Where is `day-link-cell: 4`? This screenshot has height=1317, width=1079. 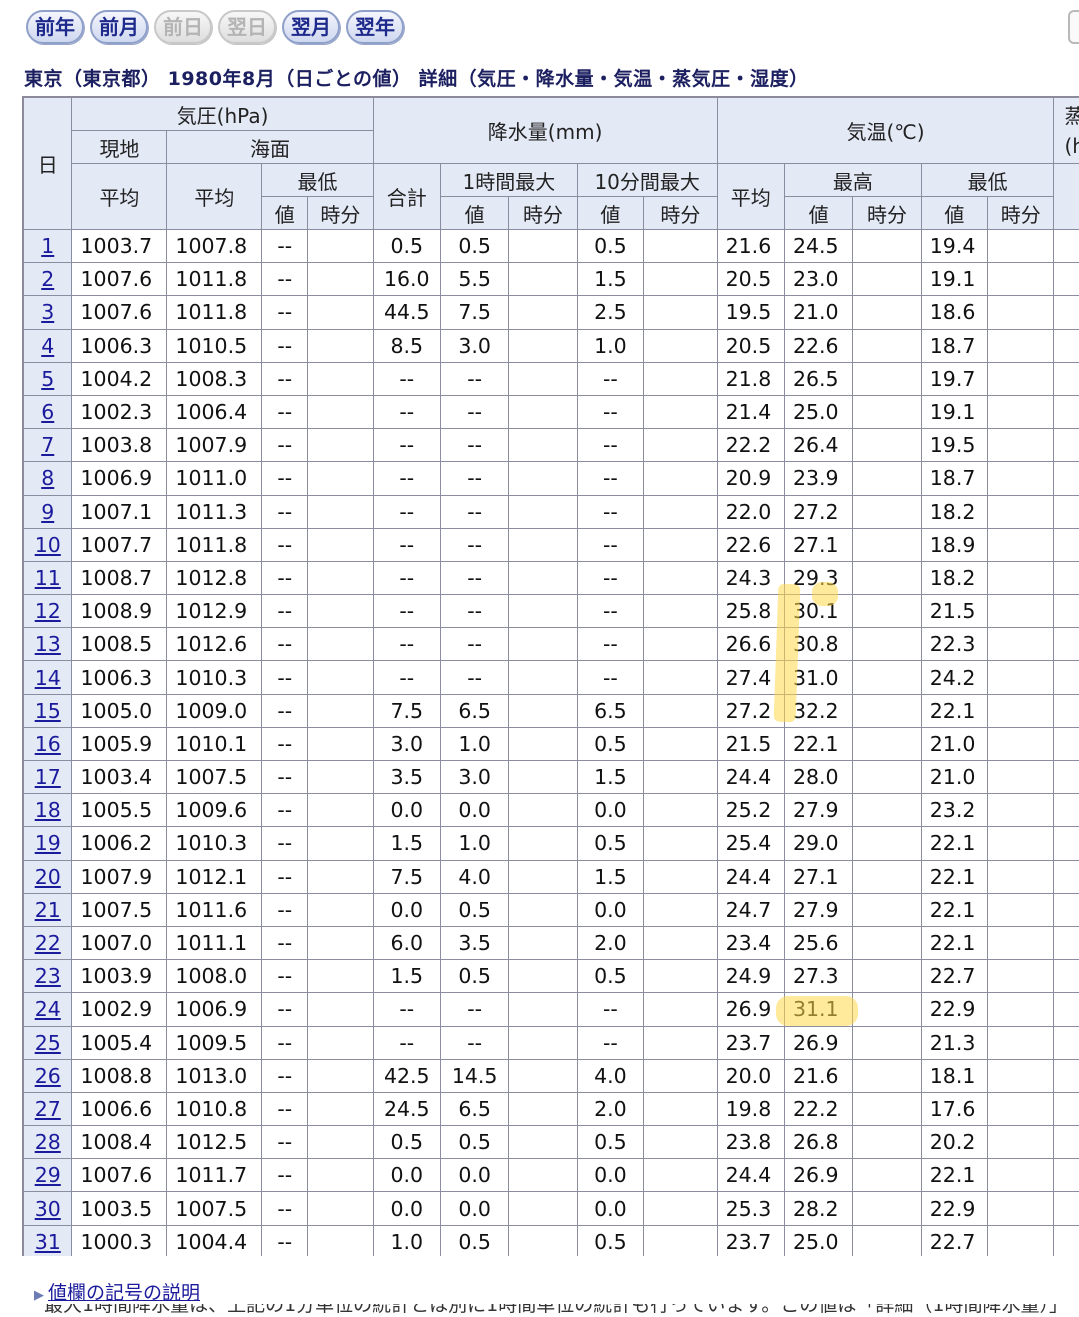
day-link-cell: 4 is located at coordinates (47, 345).